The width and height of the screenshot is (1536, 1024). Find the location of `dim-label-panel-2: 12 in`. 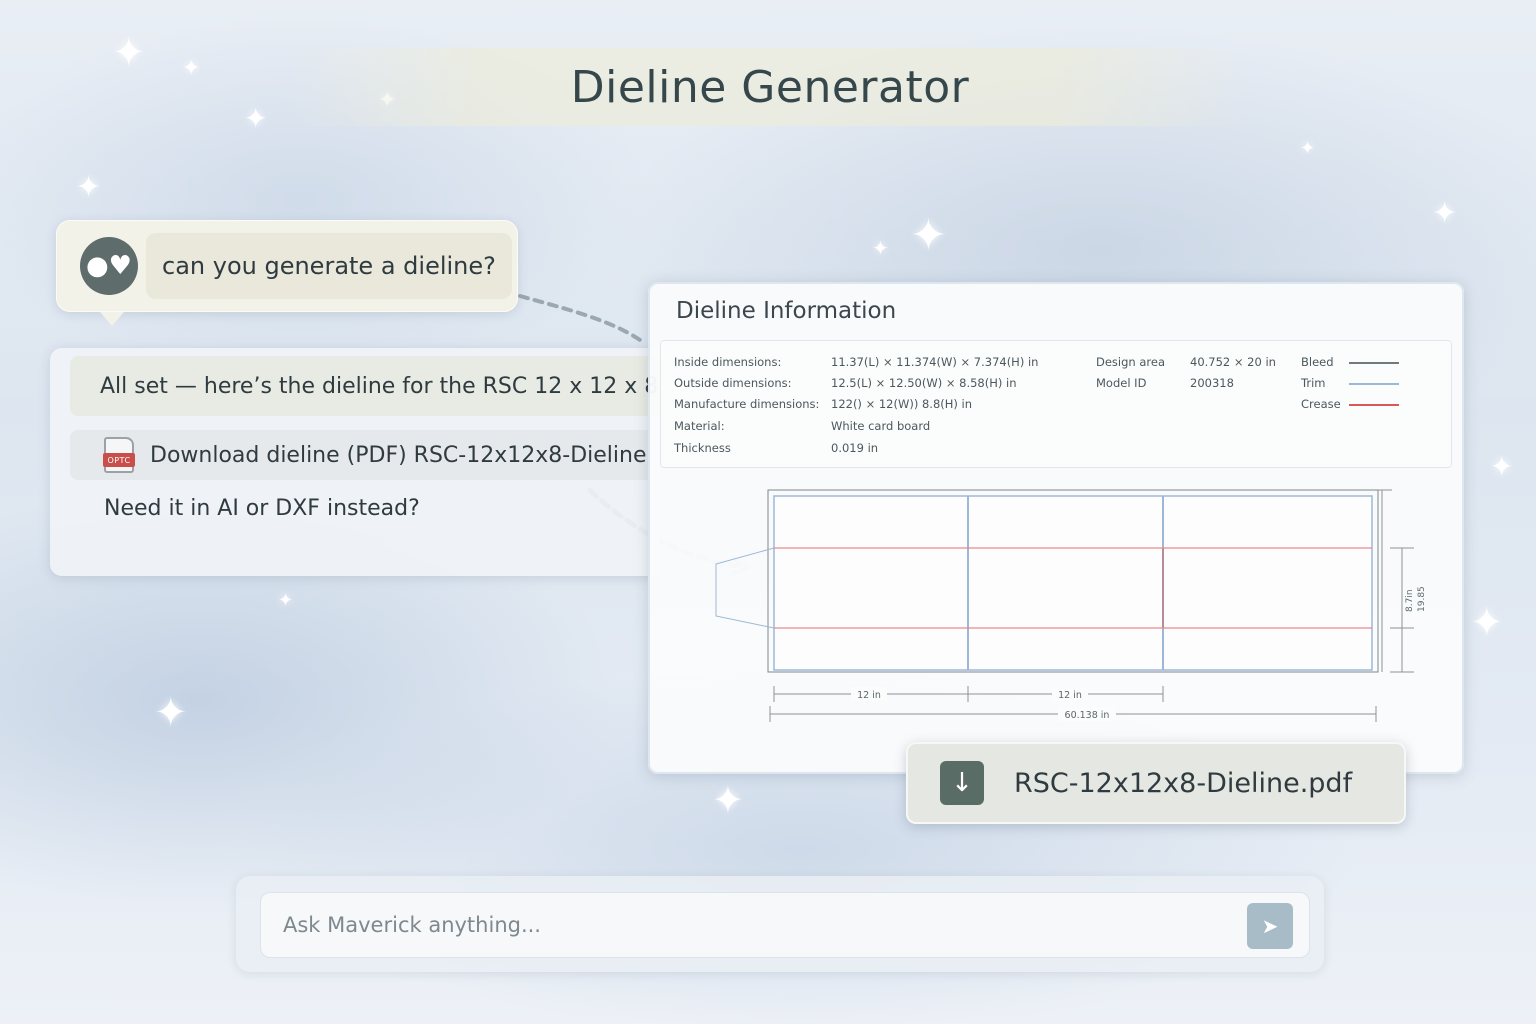

dim-label-panel-2: 12 in is located at coordinates (1070, 695).